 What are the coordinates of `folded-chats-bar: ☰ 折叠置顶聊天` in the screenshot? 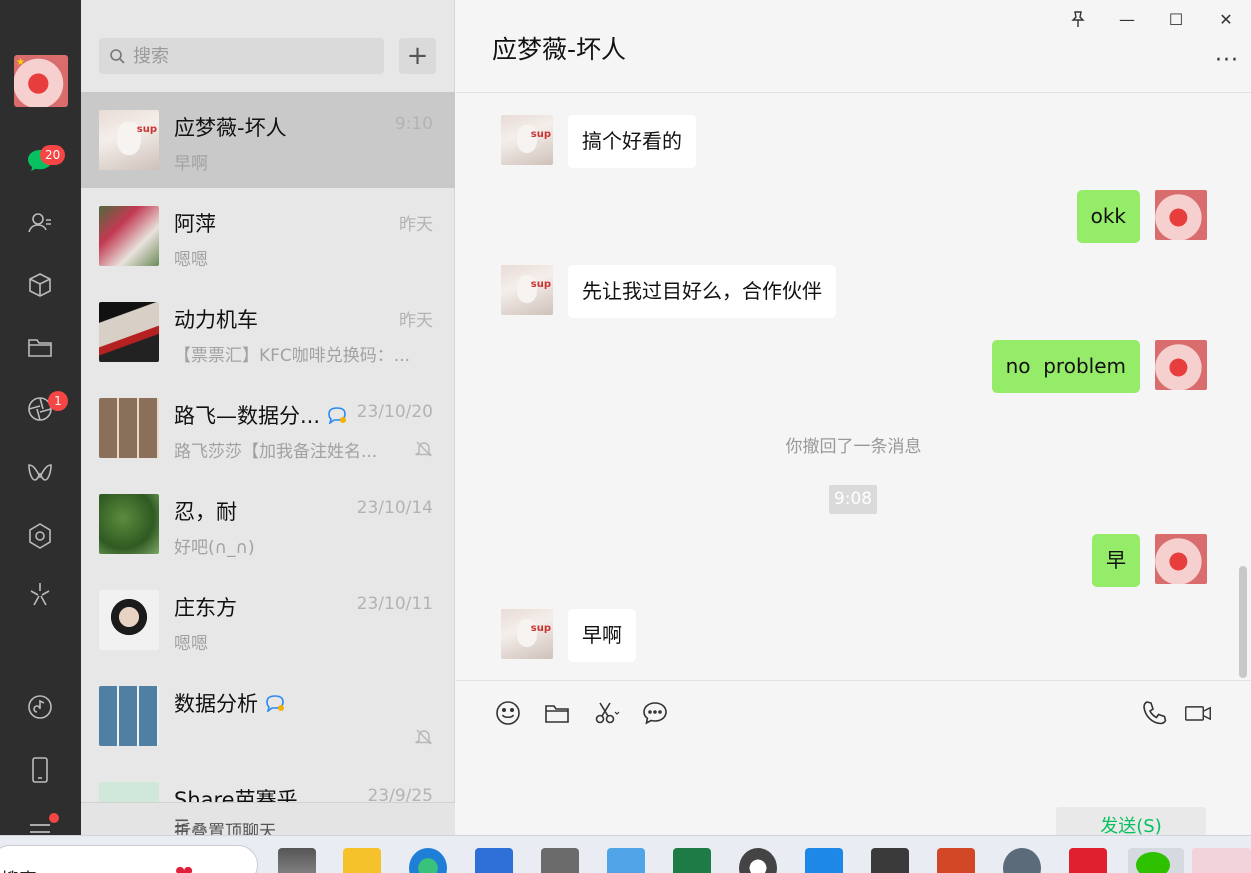 It's located at (268, 818).